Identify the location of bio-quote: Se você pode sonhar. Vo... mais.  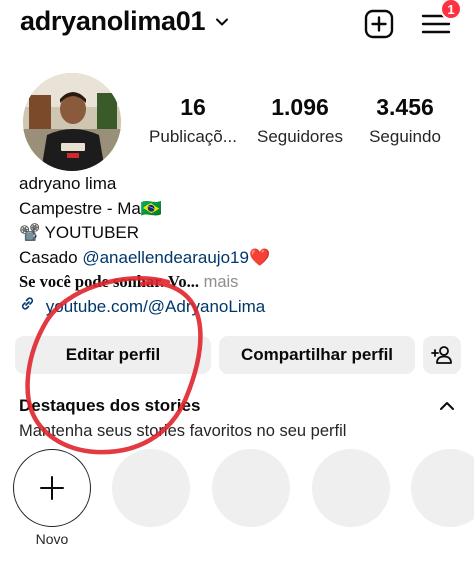
(239, 282).